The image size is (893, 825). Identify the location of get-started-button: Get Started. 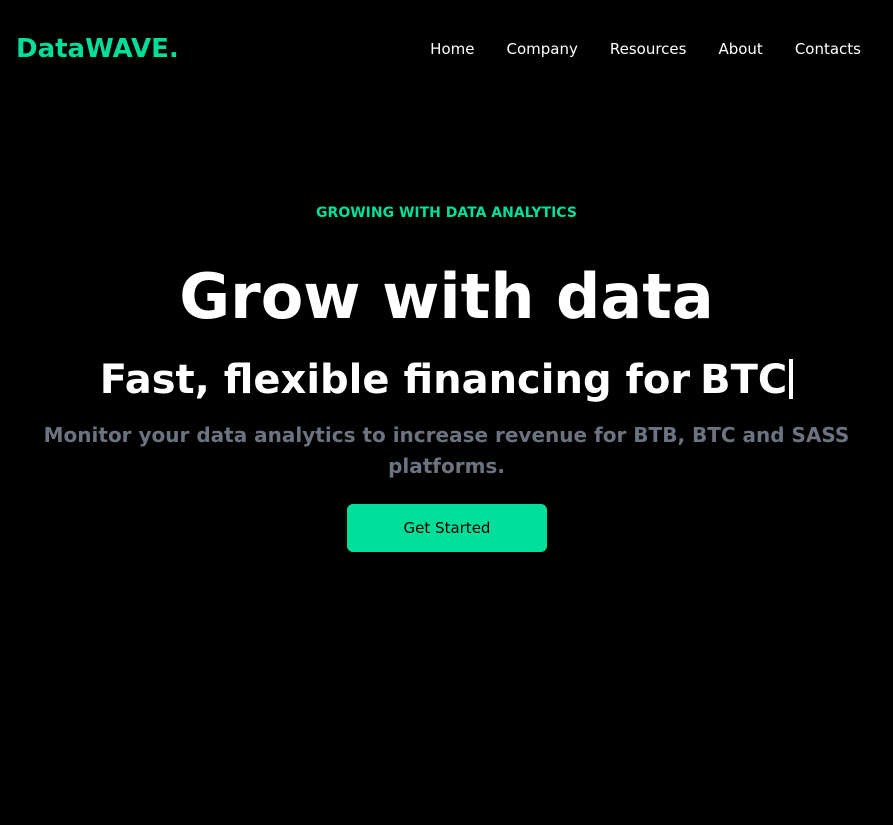
(447, 528).